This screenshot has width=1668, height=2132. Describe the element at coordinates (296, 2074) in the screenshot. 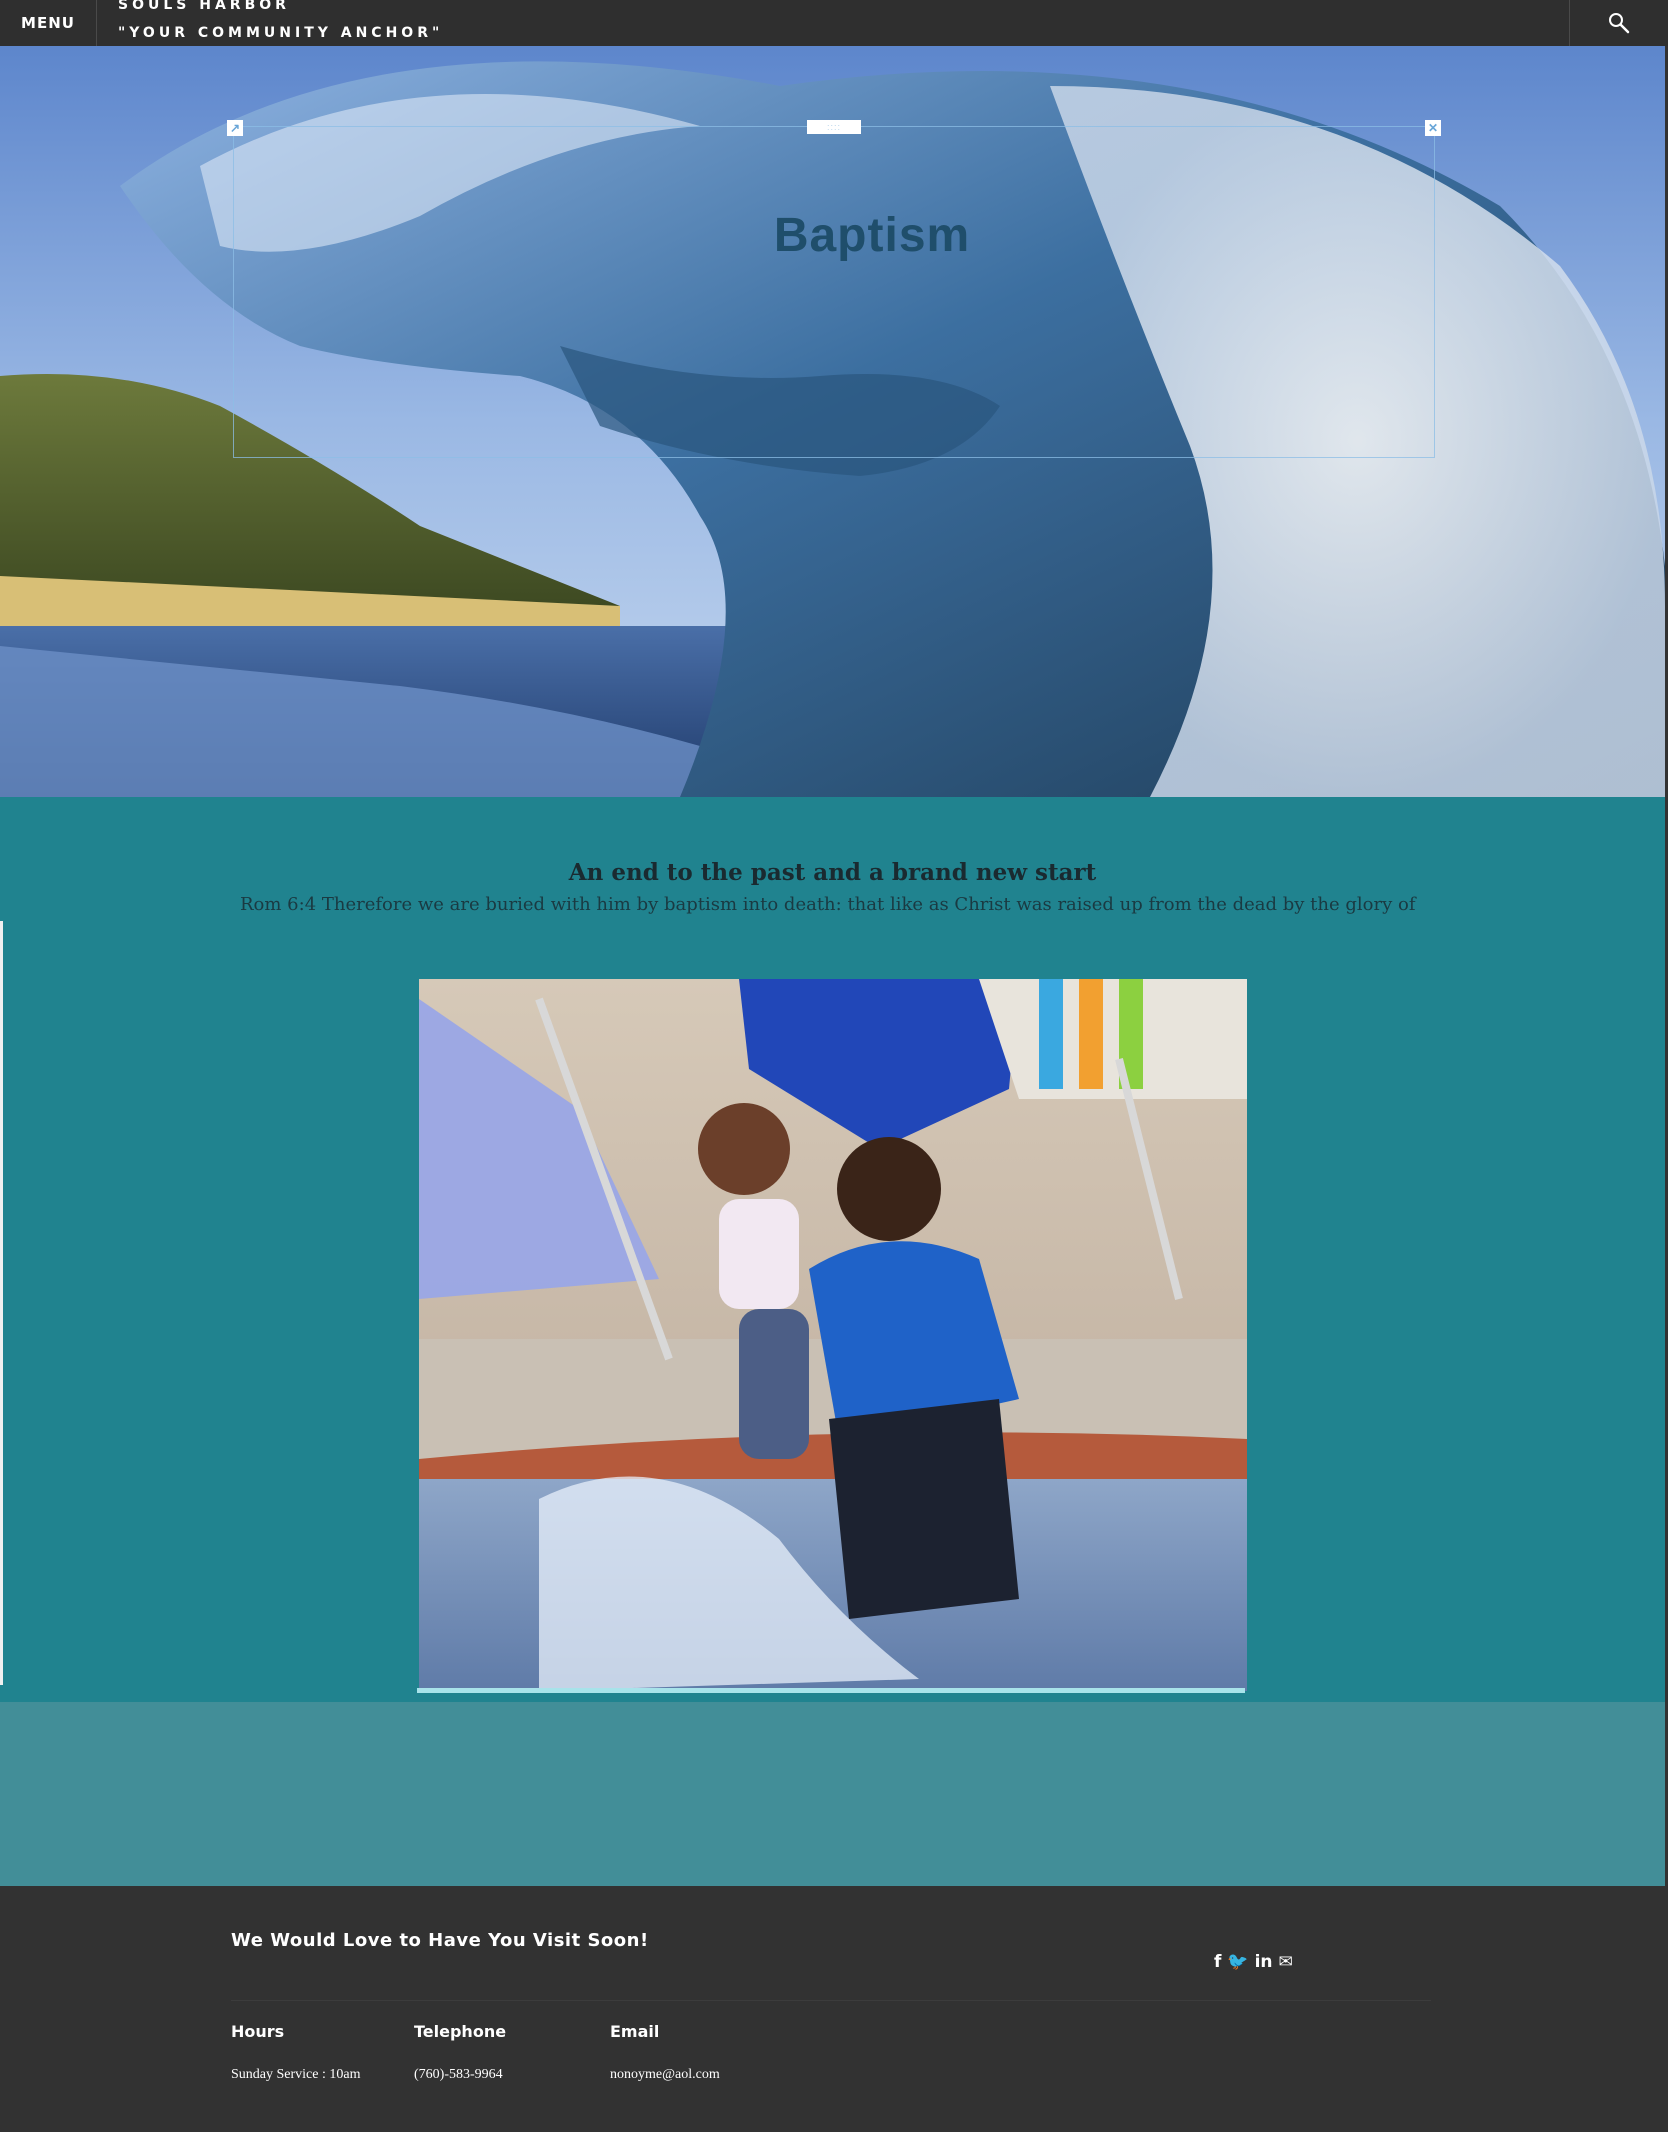

I see `hours-value: Sunday Service : 10am` at that location.